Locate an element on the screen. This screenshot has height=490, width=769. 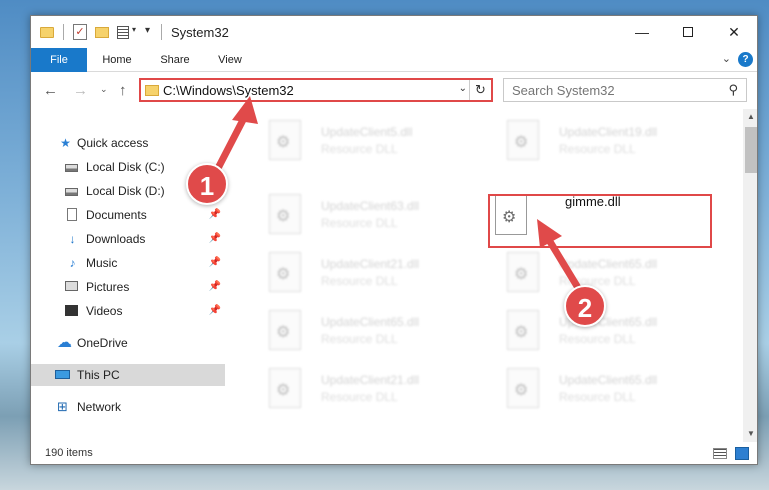
back-button: ← is located at coordinates (50, 90).